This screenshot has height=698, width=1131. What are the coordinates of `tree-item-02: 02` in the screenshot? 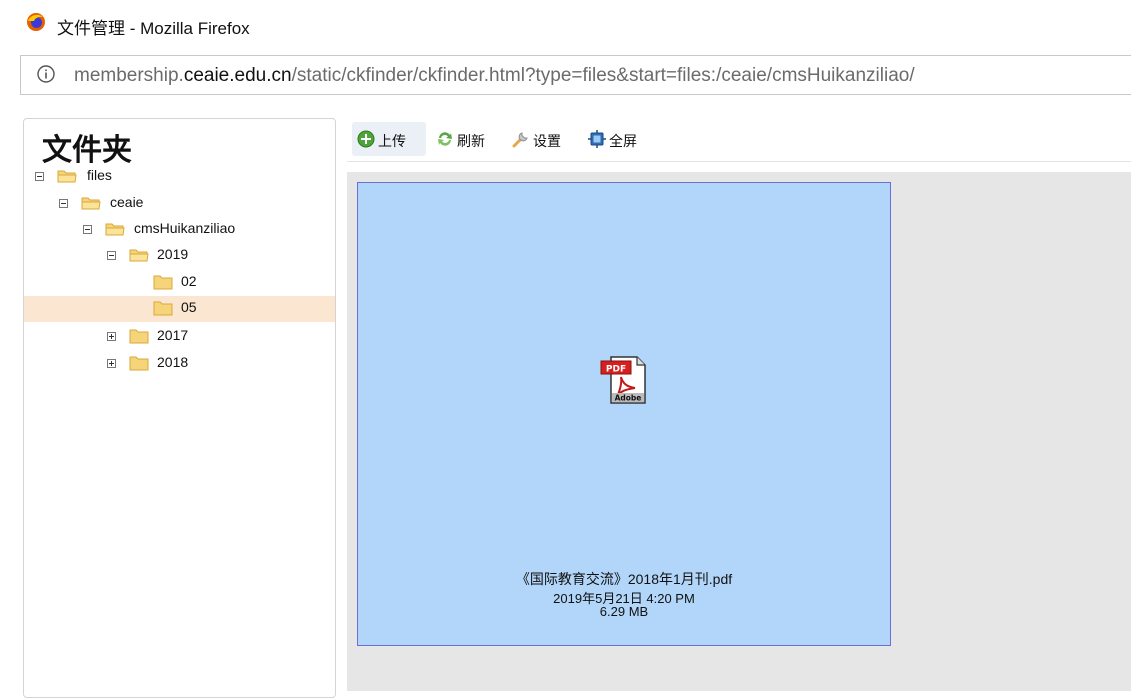 It's located at (179, 283).